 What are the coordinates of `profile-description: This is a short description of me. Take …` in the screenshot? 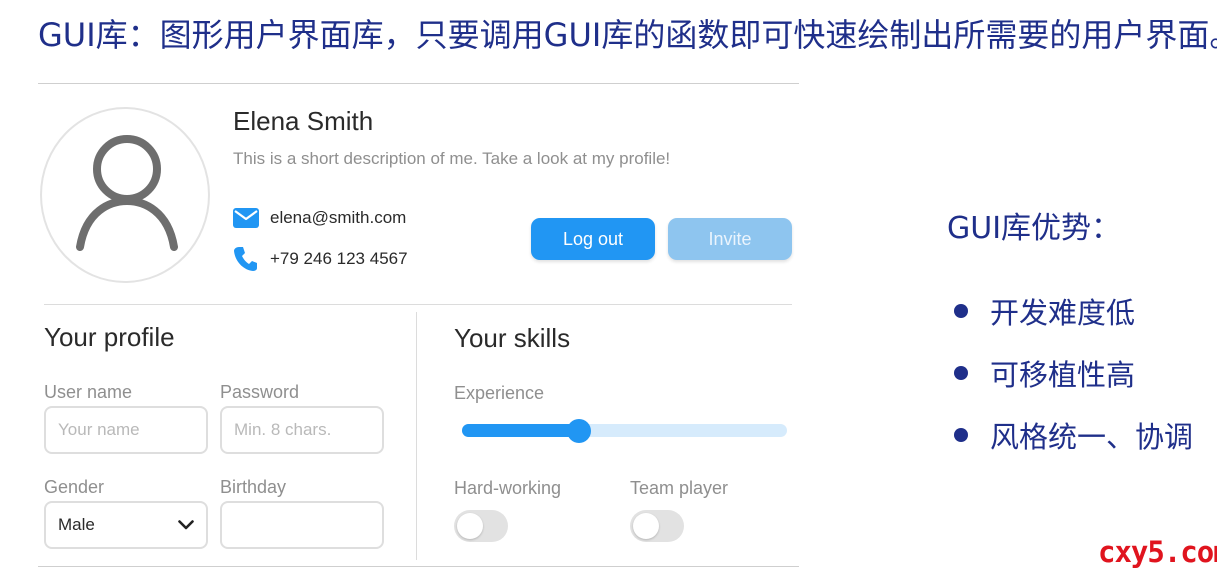 It's located at (452, 158).